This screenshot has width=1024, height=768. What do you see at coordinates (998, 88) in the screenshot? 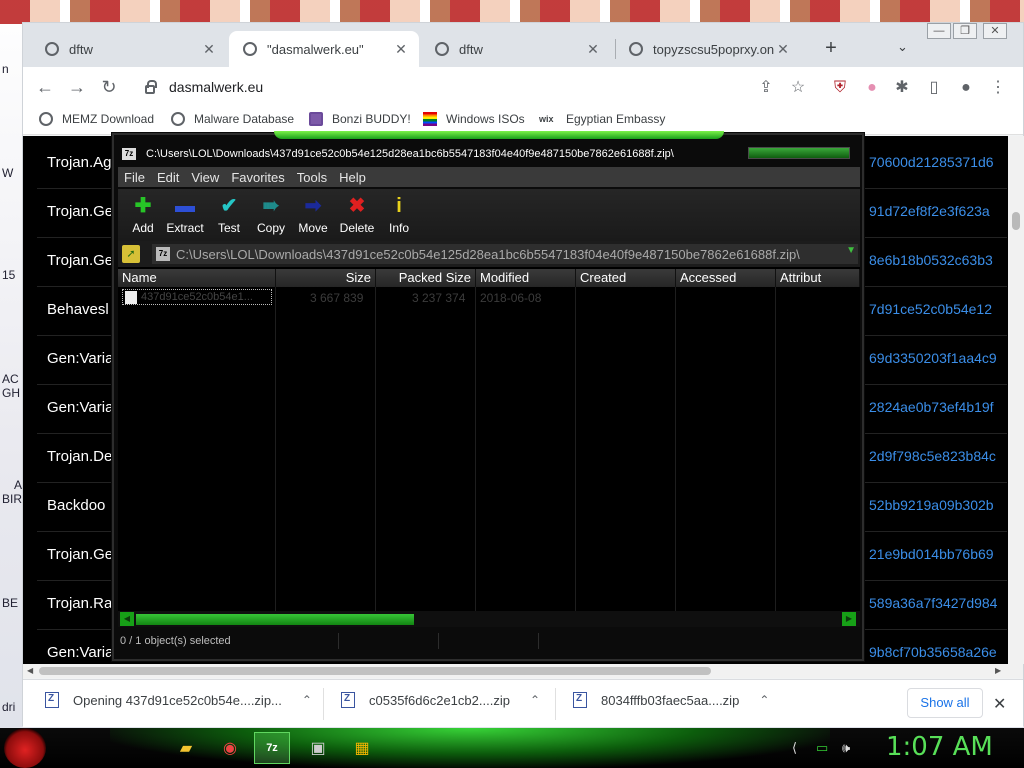
I see `menu-icon: ⋮` at bounding box center [998, 88].